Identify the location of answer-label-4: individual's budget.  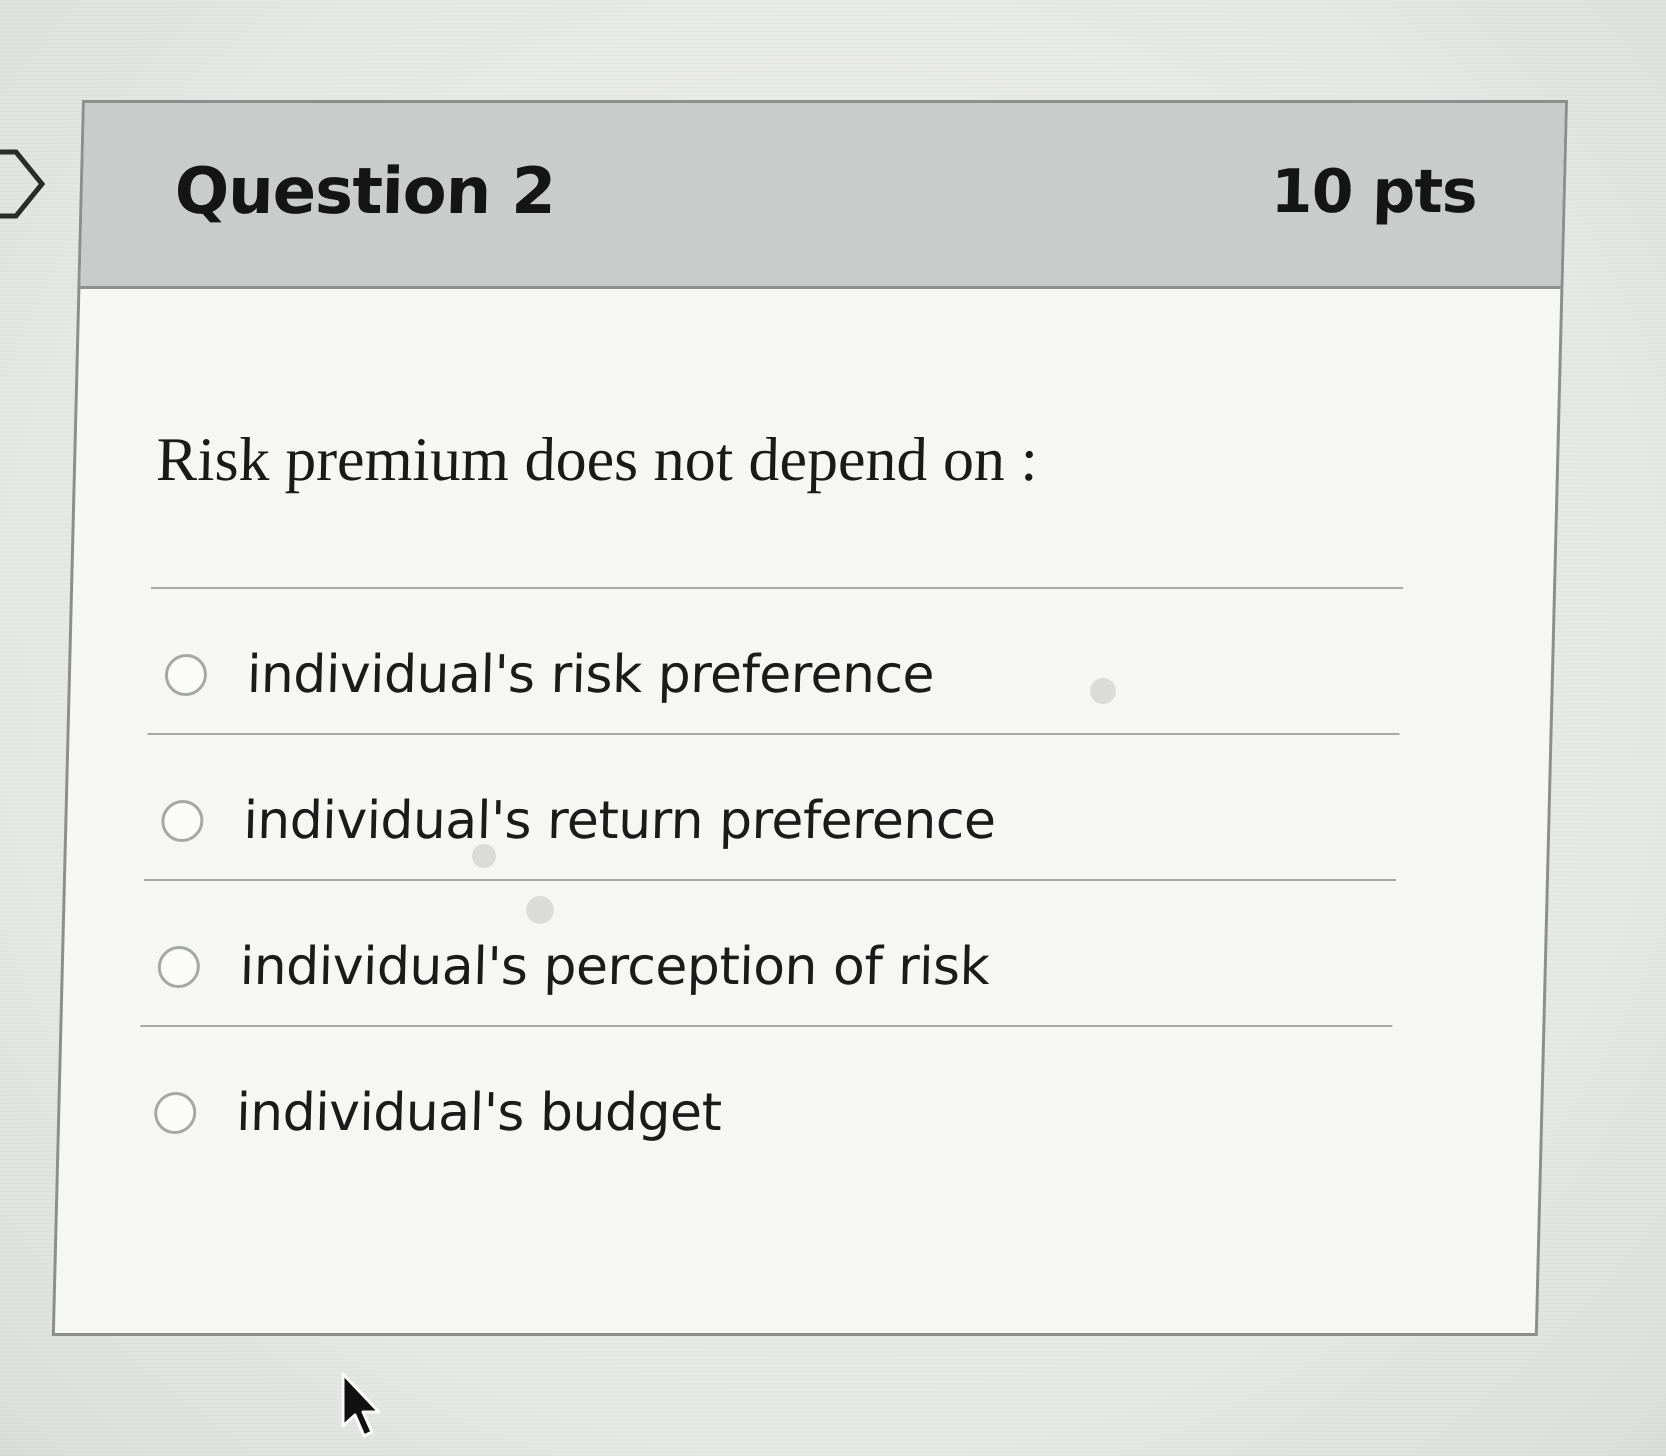
(479, 1113).